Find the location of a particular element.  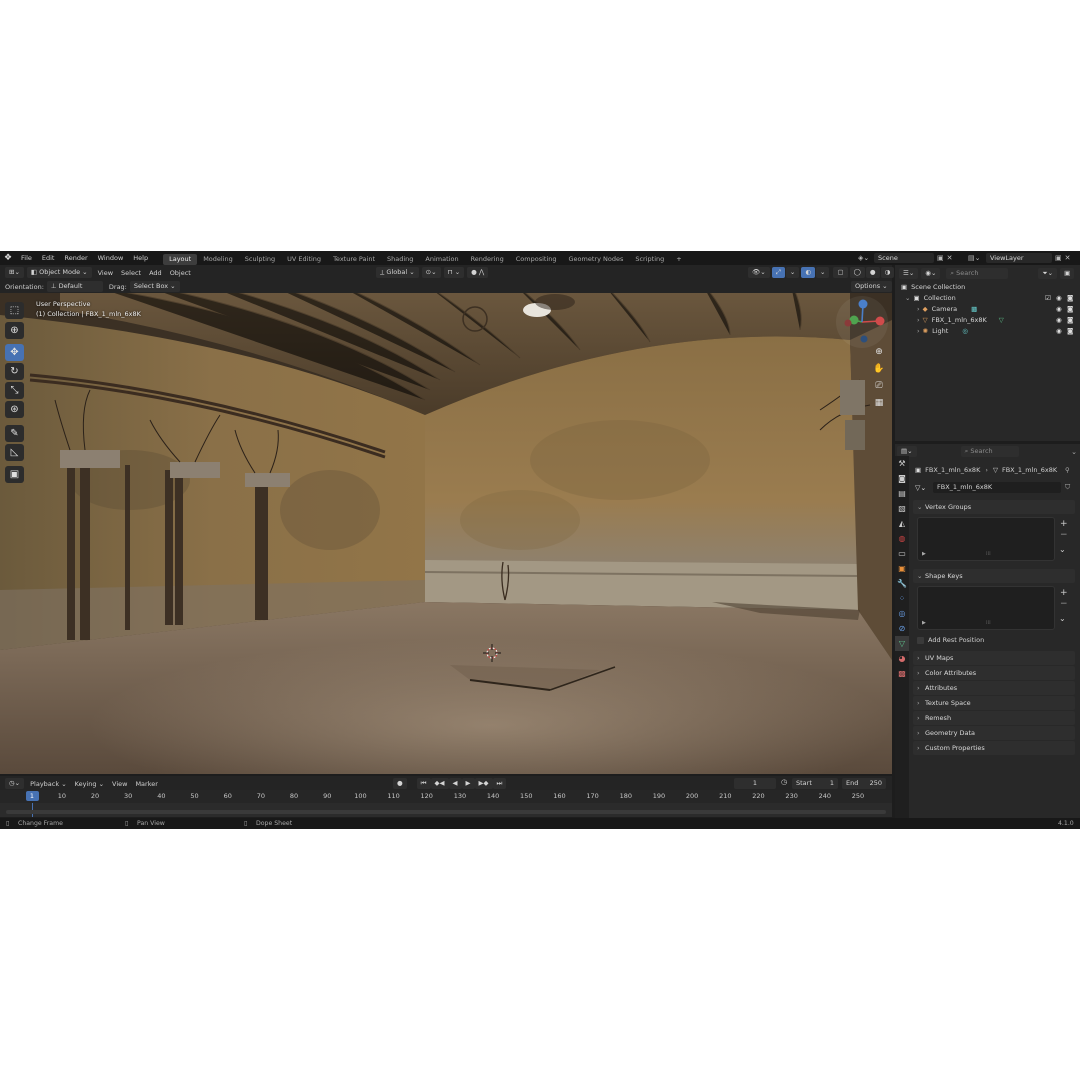

preview-range-clock-icon: ◷ is located at coordinates (784, 782).